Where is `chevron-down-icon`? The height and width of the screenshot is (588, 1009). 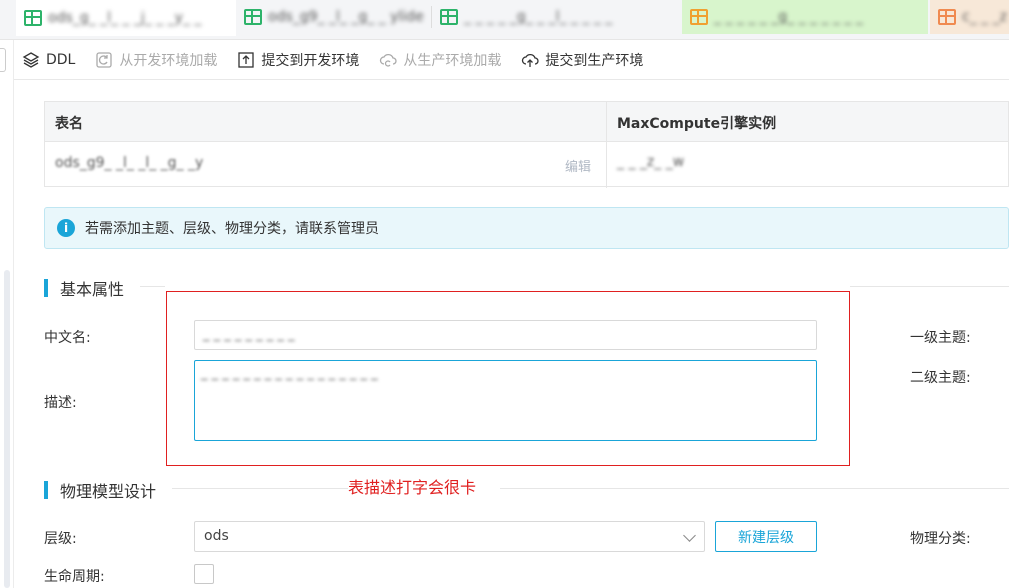
chevron-down-icon is located at coordinates (689, 535).